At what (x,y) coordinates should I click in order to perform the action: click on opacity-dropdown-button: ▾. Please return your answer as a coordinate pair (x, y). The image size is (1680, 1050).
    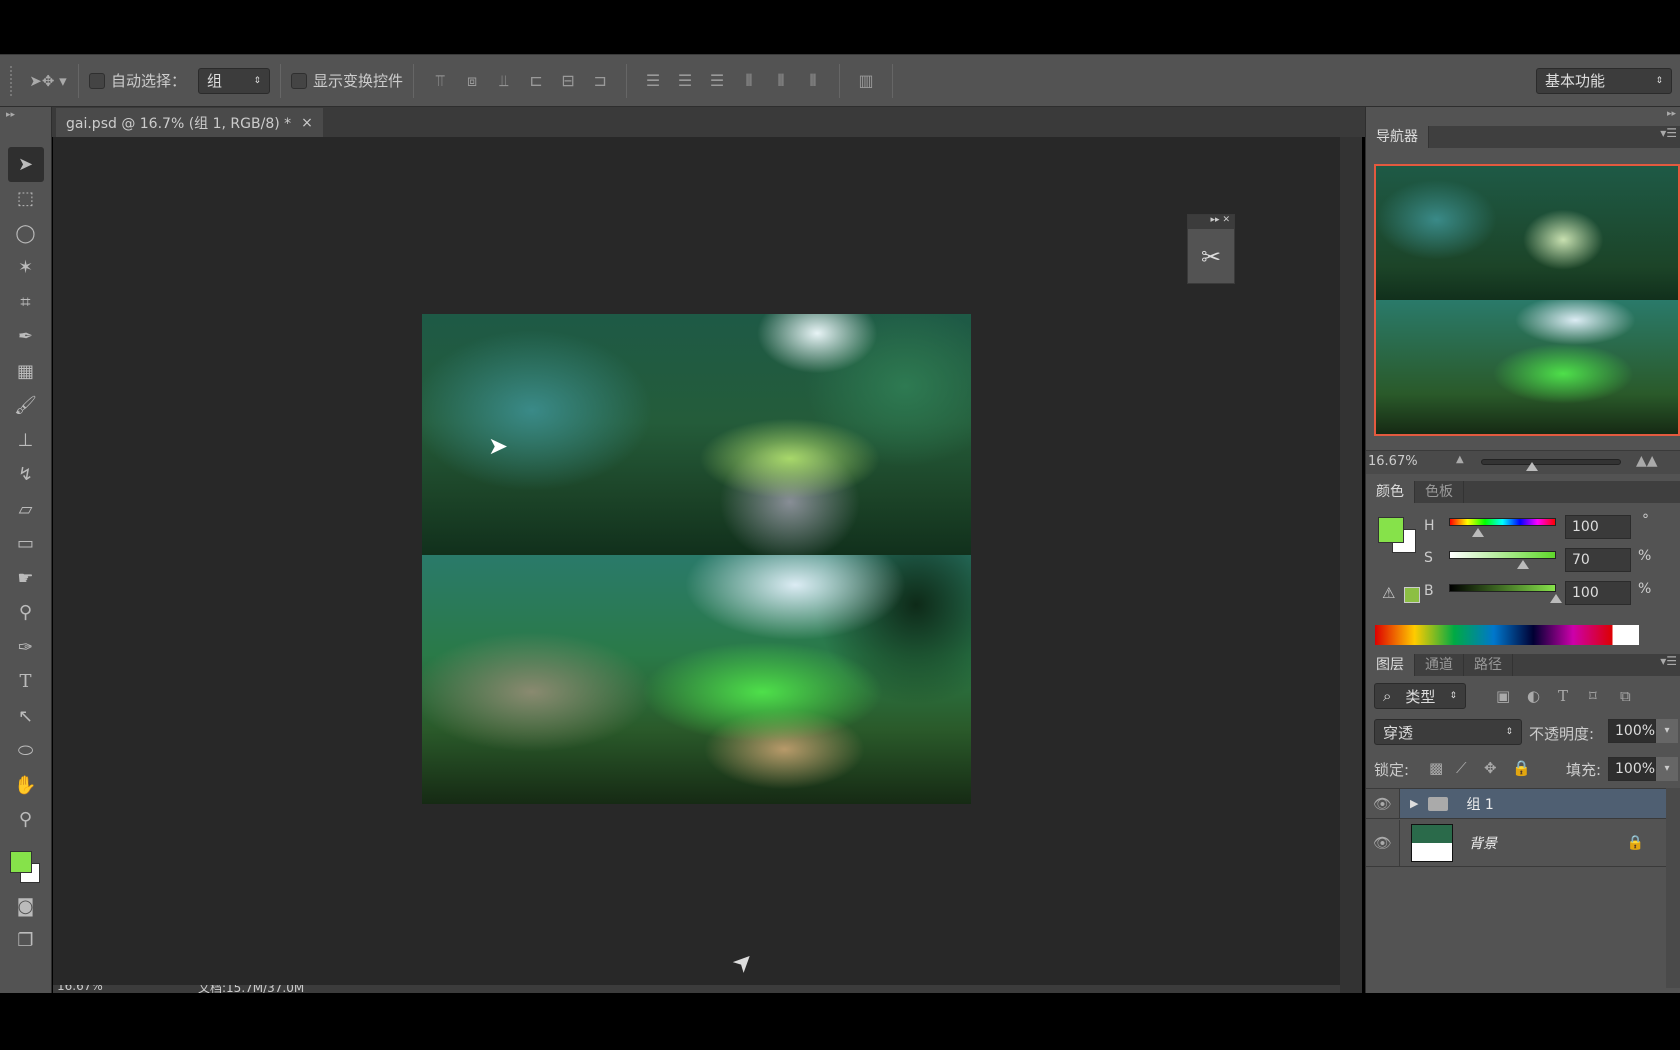
    Looking at the image, I should click on (1667, 731).